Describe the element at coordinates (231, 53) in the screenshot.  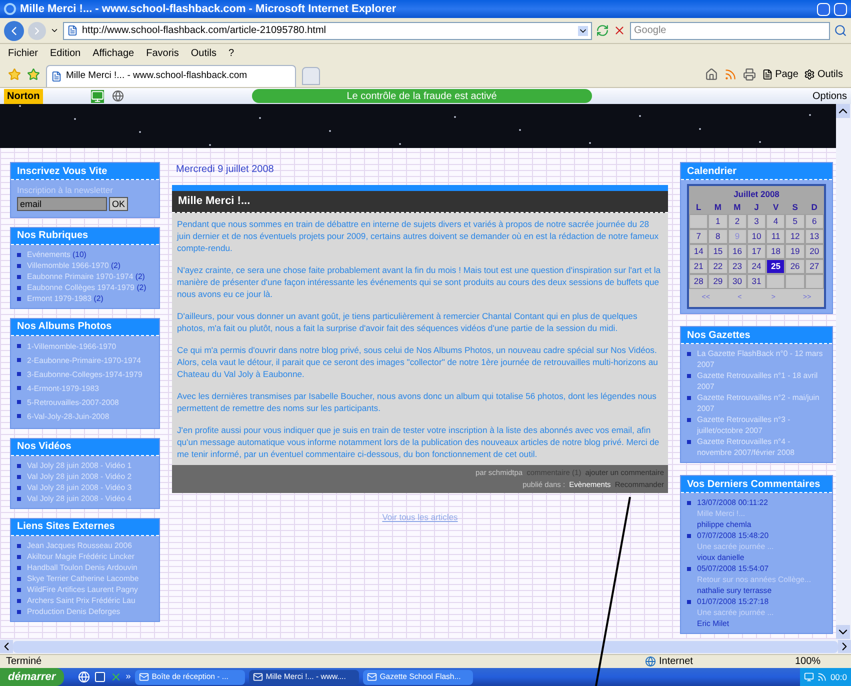
I see `menu-item: ?` at that location.